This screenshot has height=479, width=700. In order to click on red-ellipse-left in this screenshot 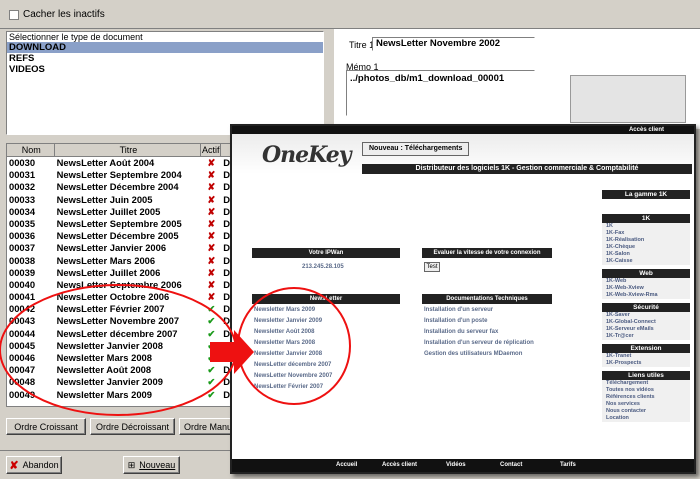, I will do `click(118, 350)`.